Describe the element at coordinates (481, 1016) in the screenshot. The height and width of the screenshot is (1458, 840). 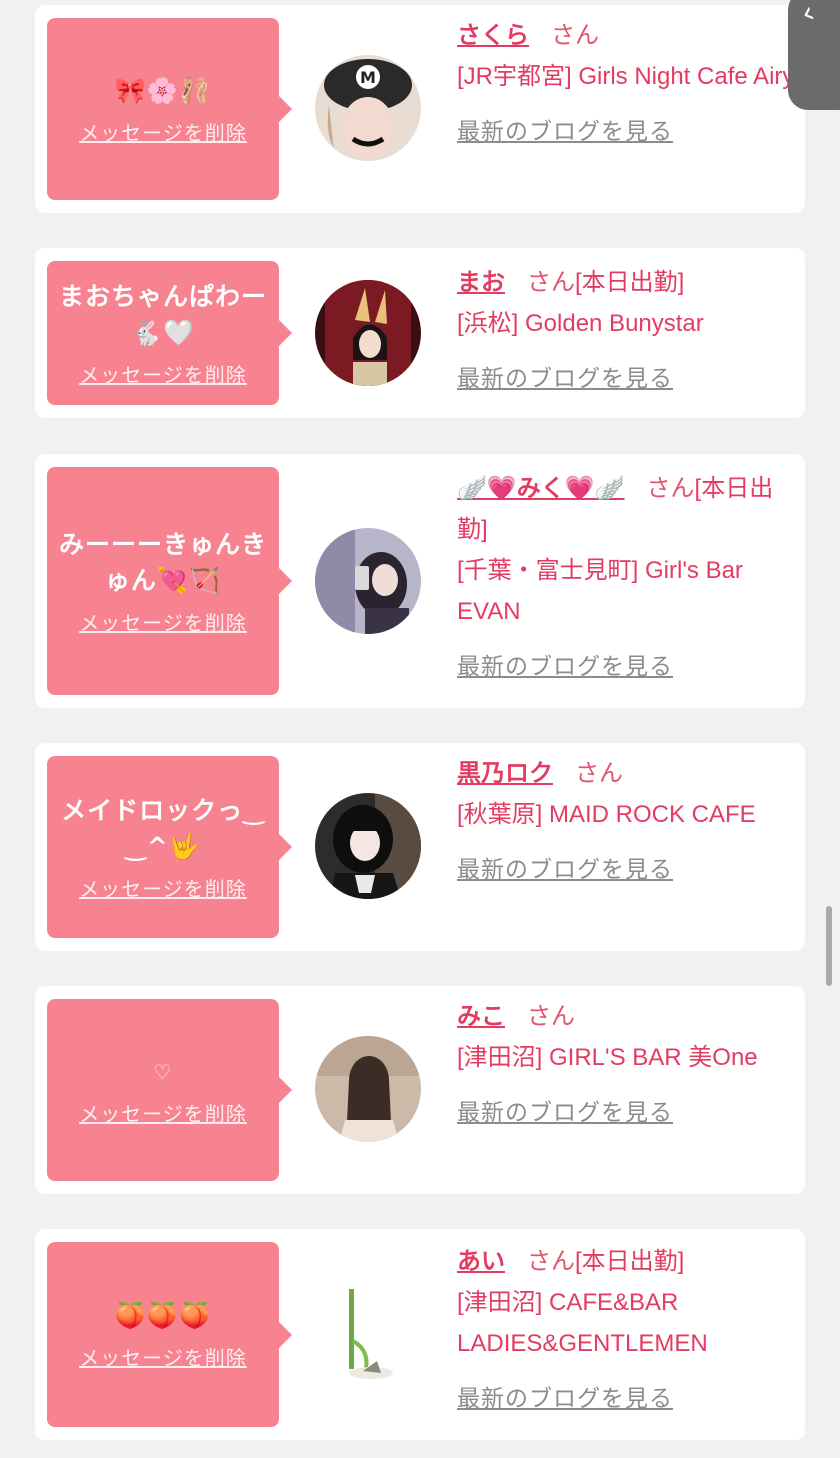
I see `girl-name-link: みこ` at that location.